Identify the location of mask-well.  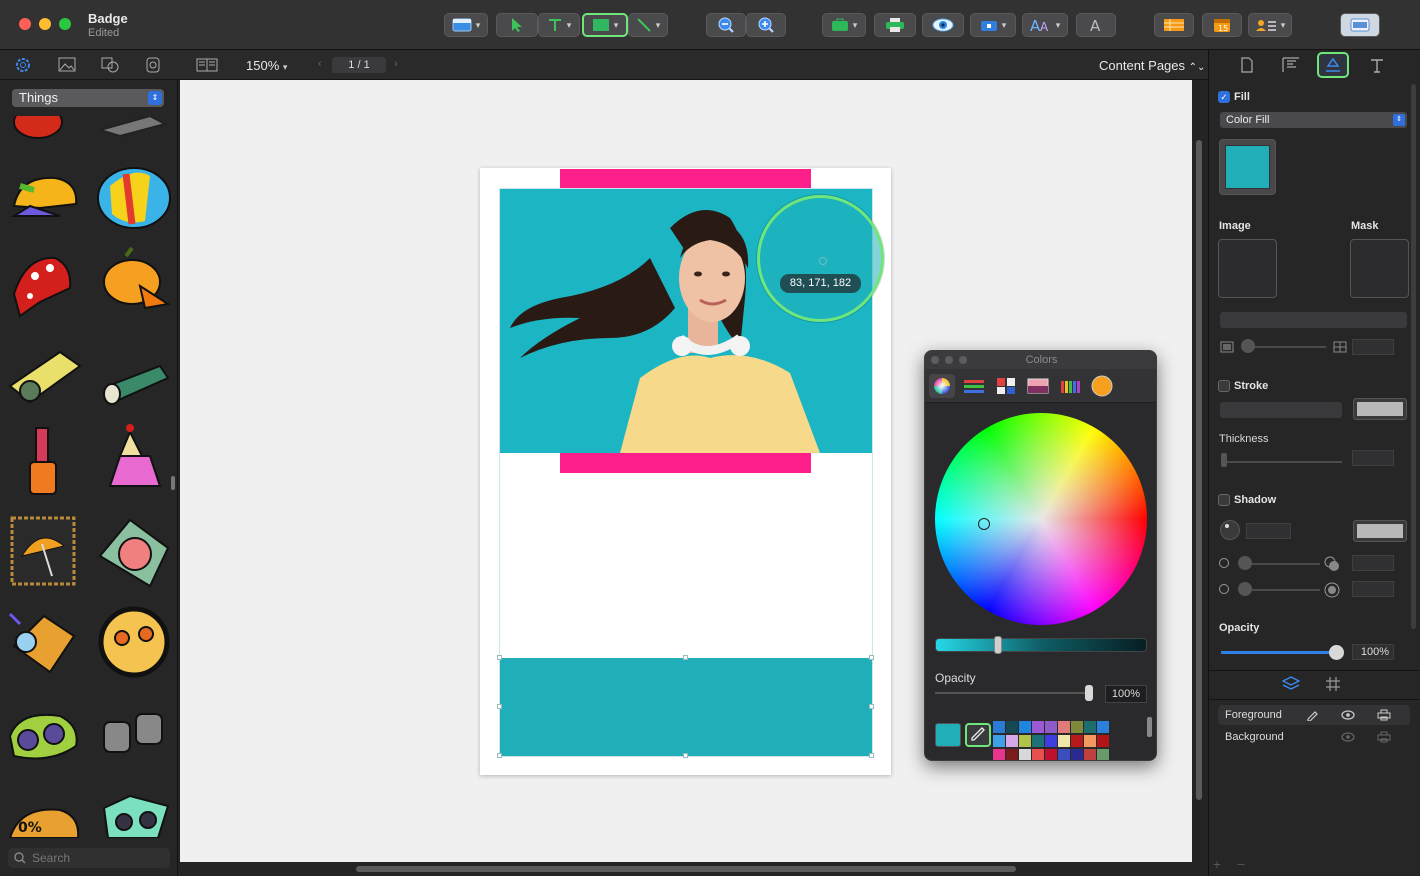
(1379, 268).